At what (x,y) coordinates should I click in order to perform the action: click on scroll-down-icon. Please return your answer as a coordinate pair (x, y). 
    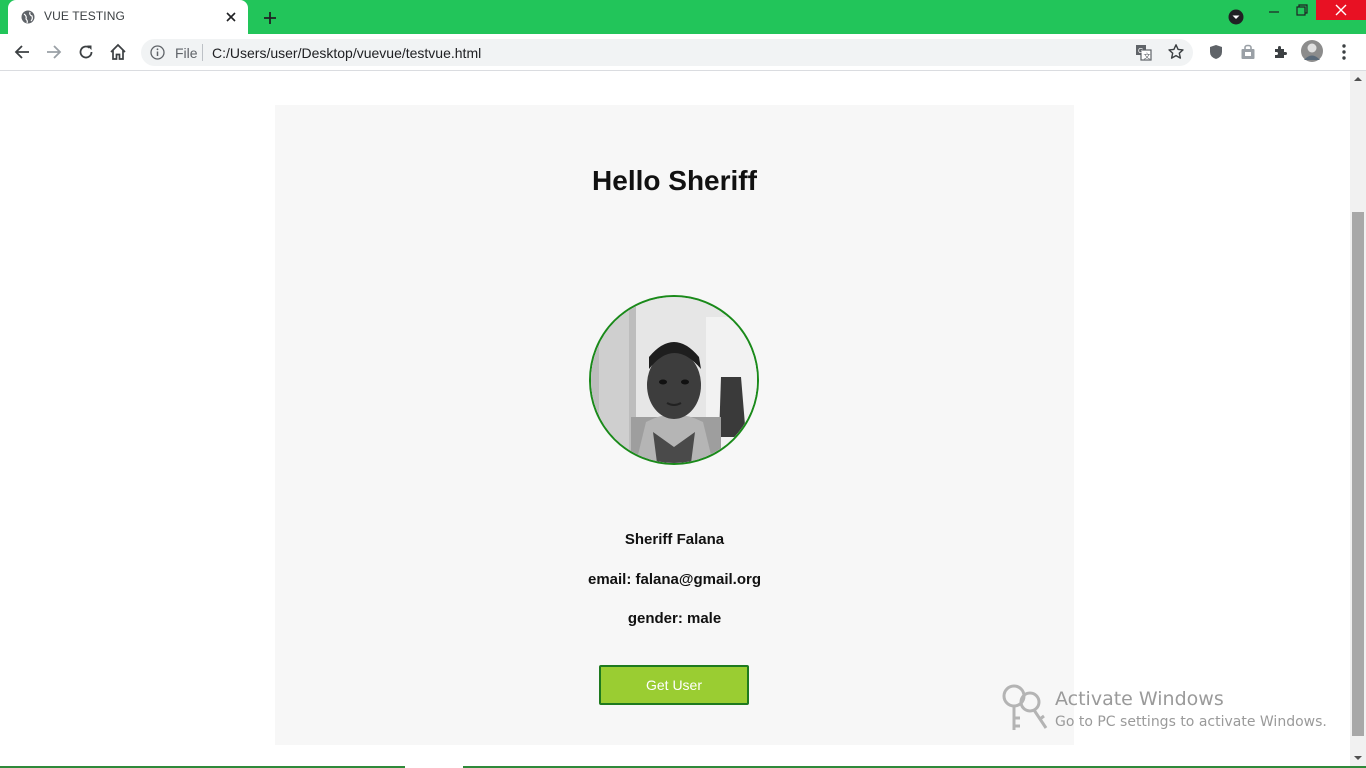
    Looking at the image, I should click on (1358, 758).